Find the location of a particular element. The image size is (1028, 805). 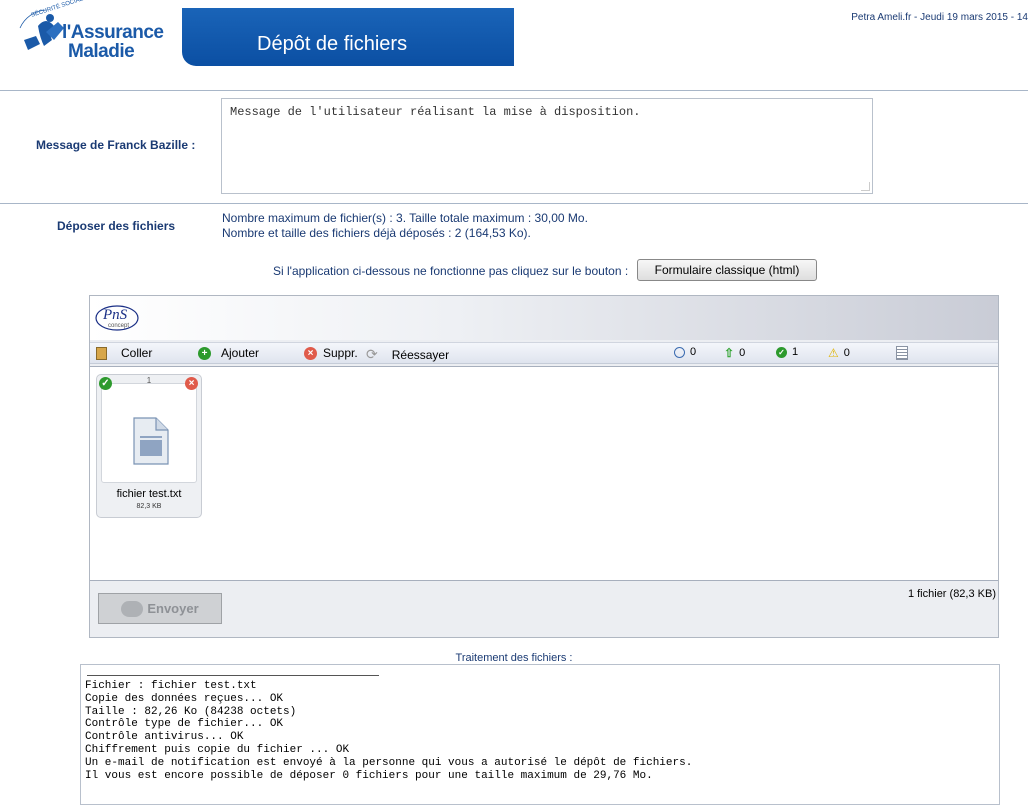

pns-logo-subtext: concept is located at coordinates (119, 326).